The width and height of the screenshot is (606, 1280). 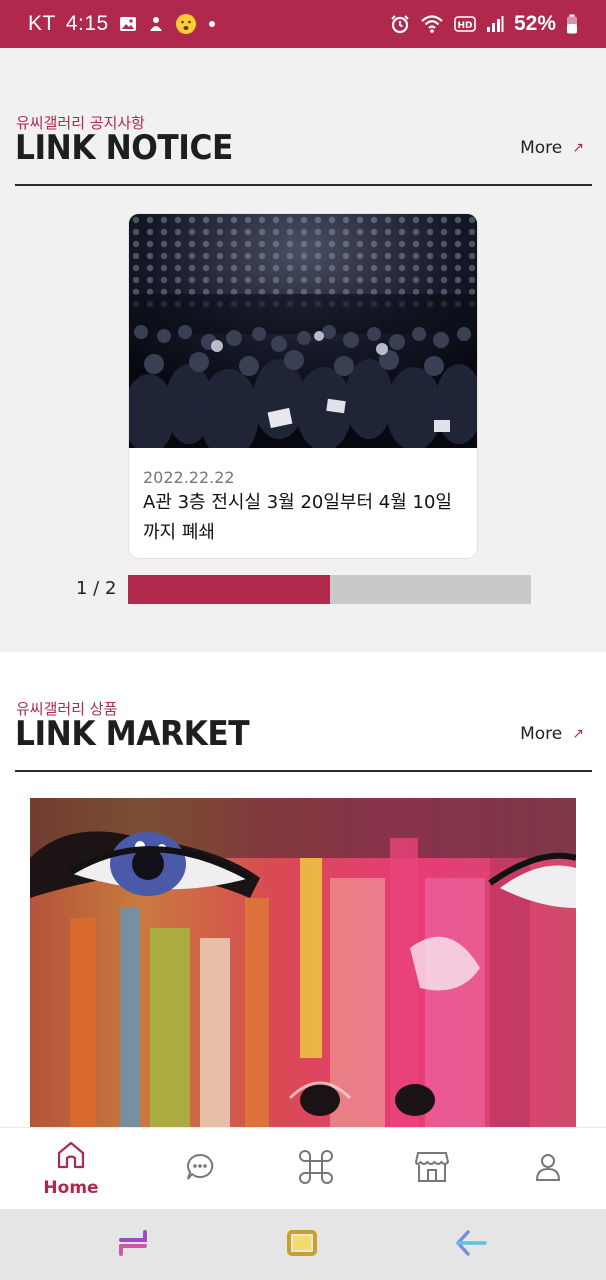 I want to click on pager-progress-fill, so click(x=229, y=589).